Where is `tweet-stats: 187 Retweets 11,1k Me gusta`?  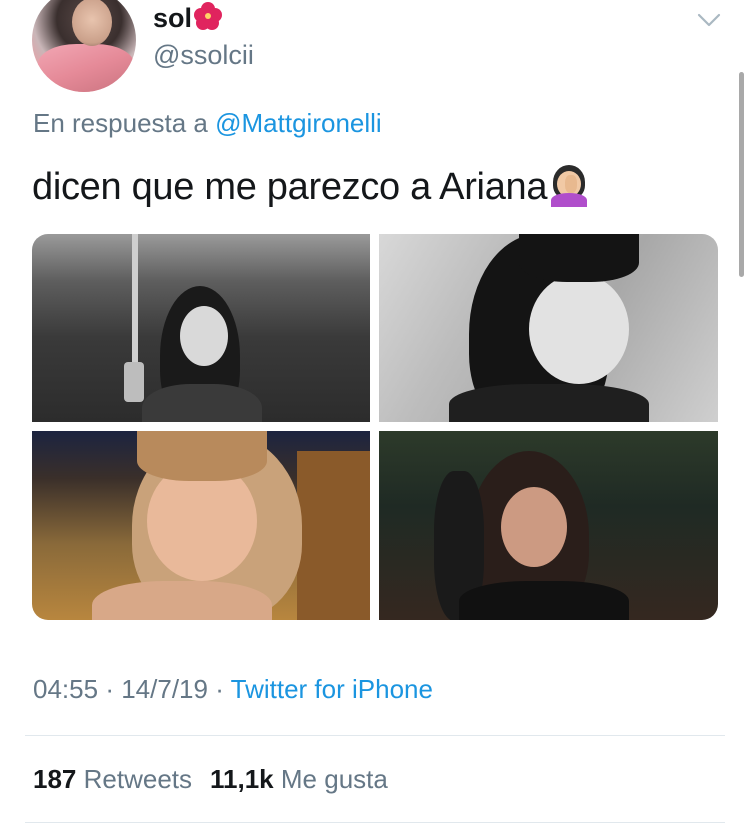 tweet-stats: 187 Retweets 11,1k Me gusta is located at coordinates (210, 779).